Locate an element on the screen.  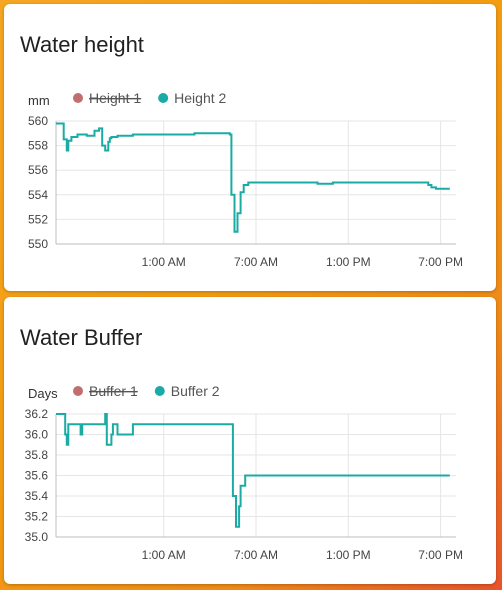
y-tick-label: 554 is located at coordinates (38, 195).